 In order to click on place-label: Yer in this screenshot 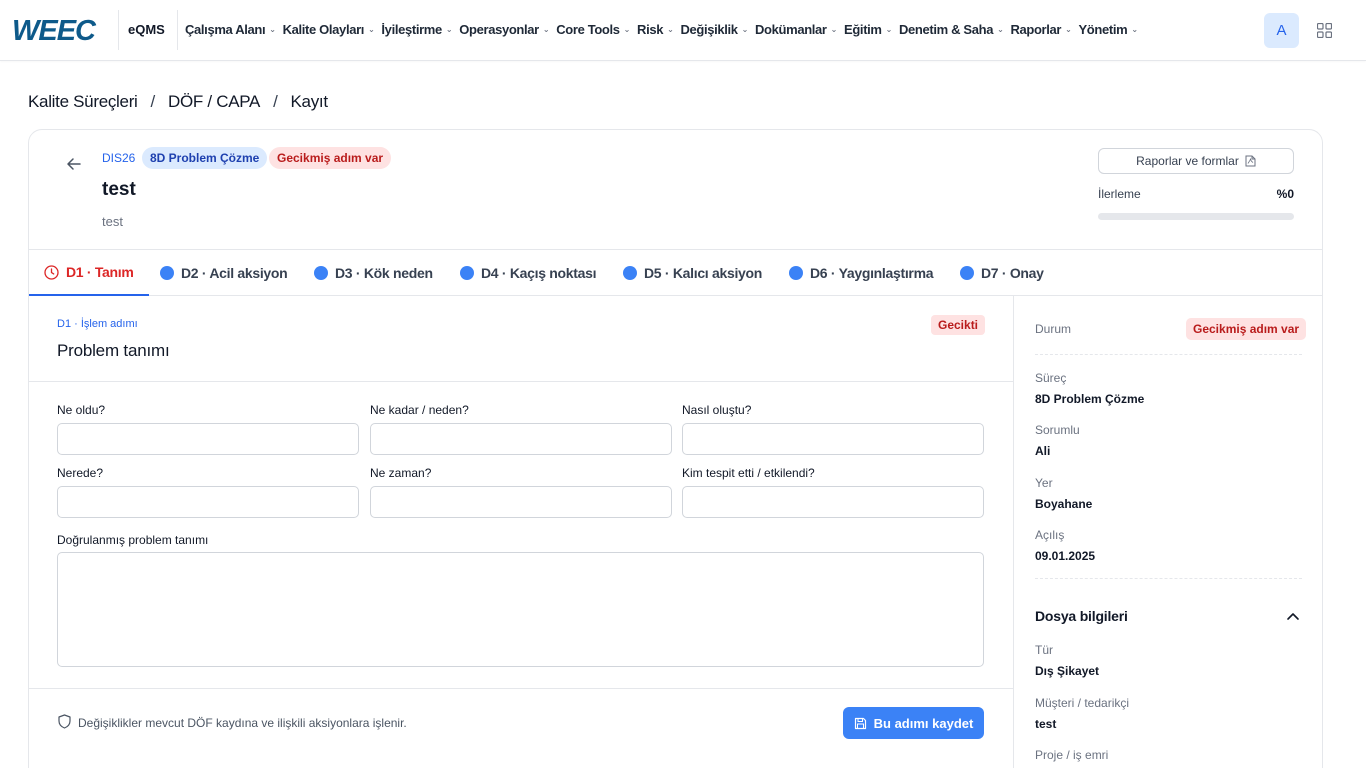, I will do `click(1044, 483)`.